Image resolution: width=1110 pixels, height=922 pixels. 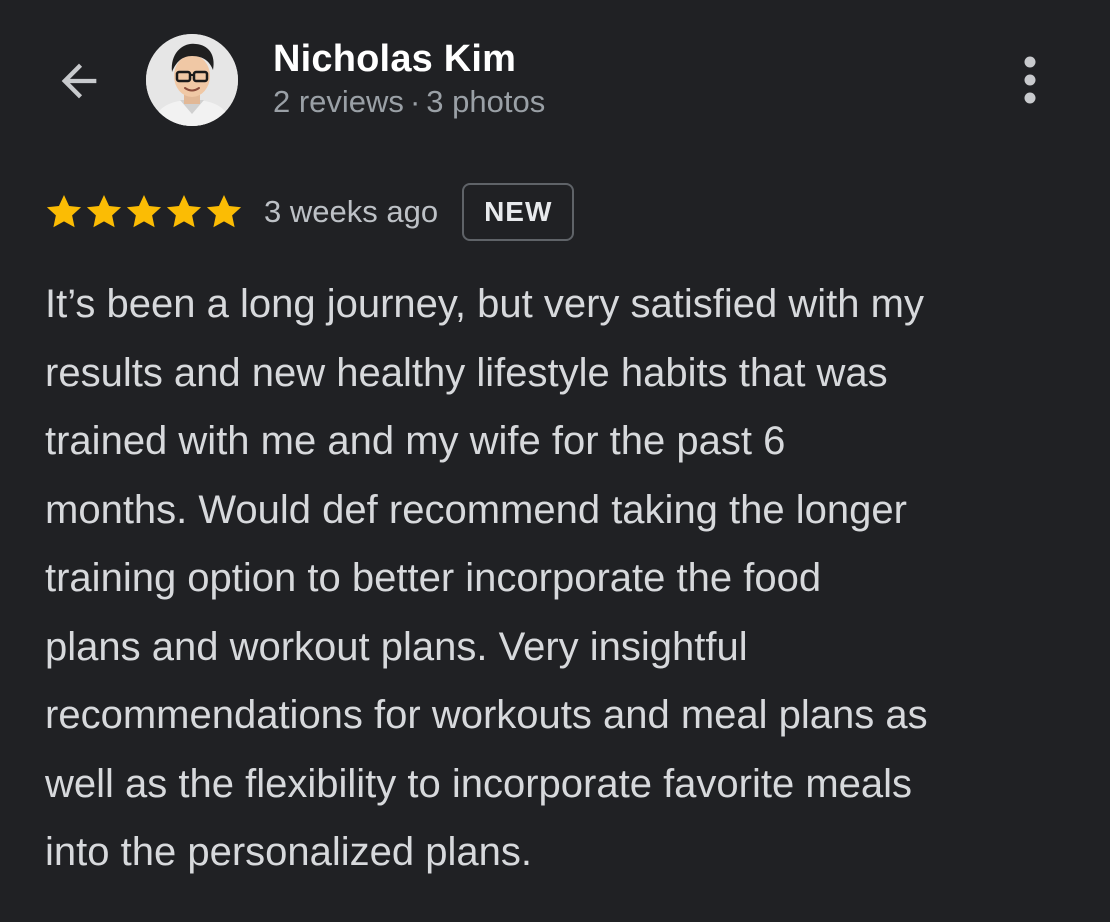 I want to click on star-rating, so click(x=144, y=212).